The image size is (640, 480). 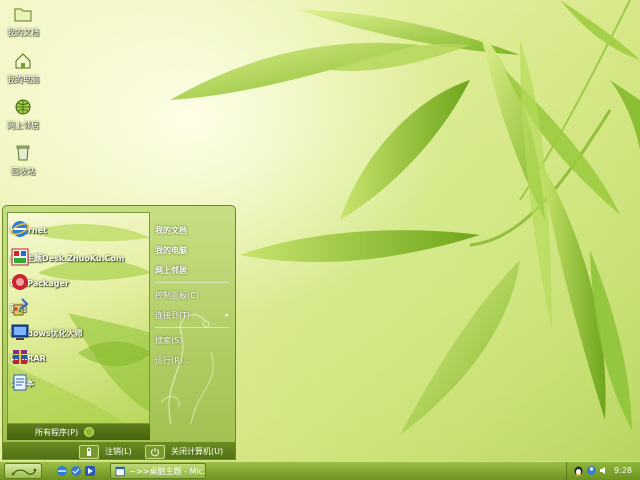 I want to click on start-button, so click(x=23, y=471).